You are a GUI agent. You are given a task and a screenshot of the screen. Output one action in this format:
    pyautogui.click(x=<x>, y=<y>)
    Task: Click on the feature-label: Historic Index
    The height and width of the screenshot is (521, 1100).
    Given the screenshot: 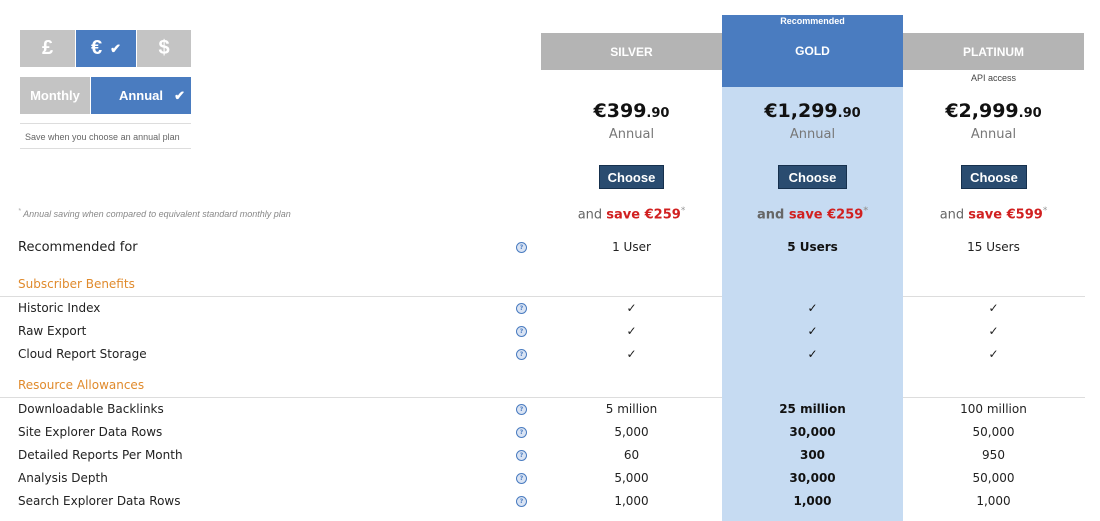 What is the action you would take?
    pyautogui.click(x=59, y=308)
    